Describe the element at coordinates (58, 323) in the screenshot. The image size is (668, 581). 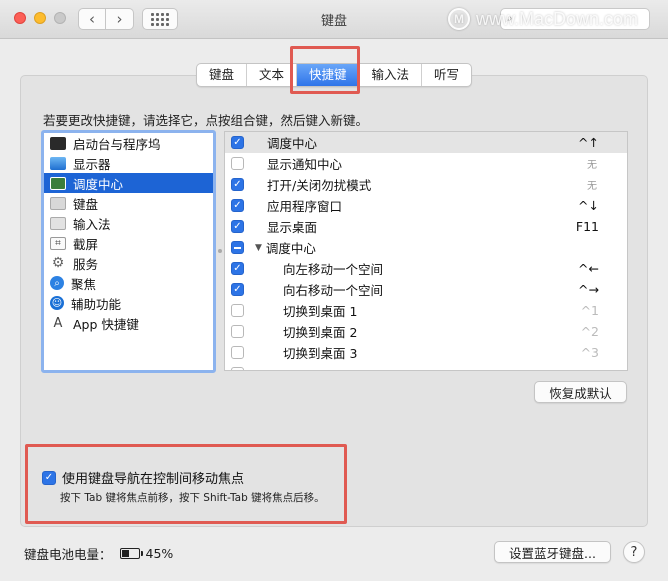
I see `app-store-icon: A` at that location.